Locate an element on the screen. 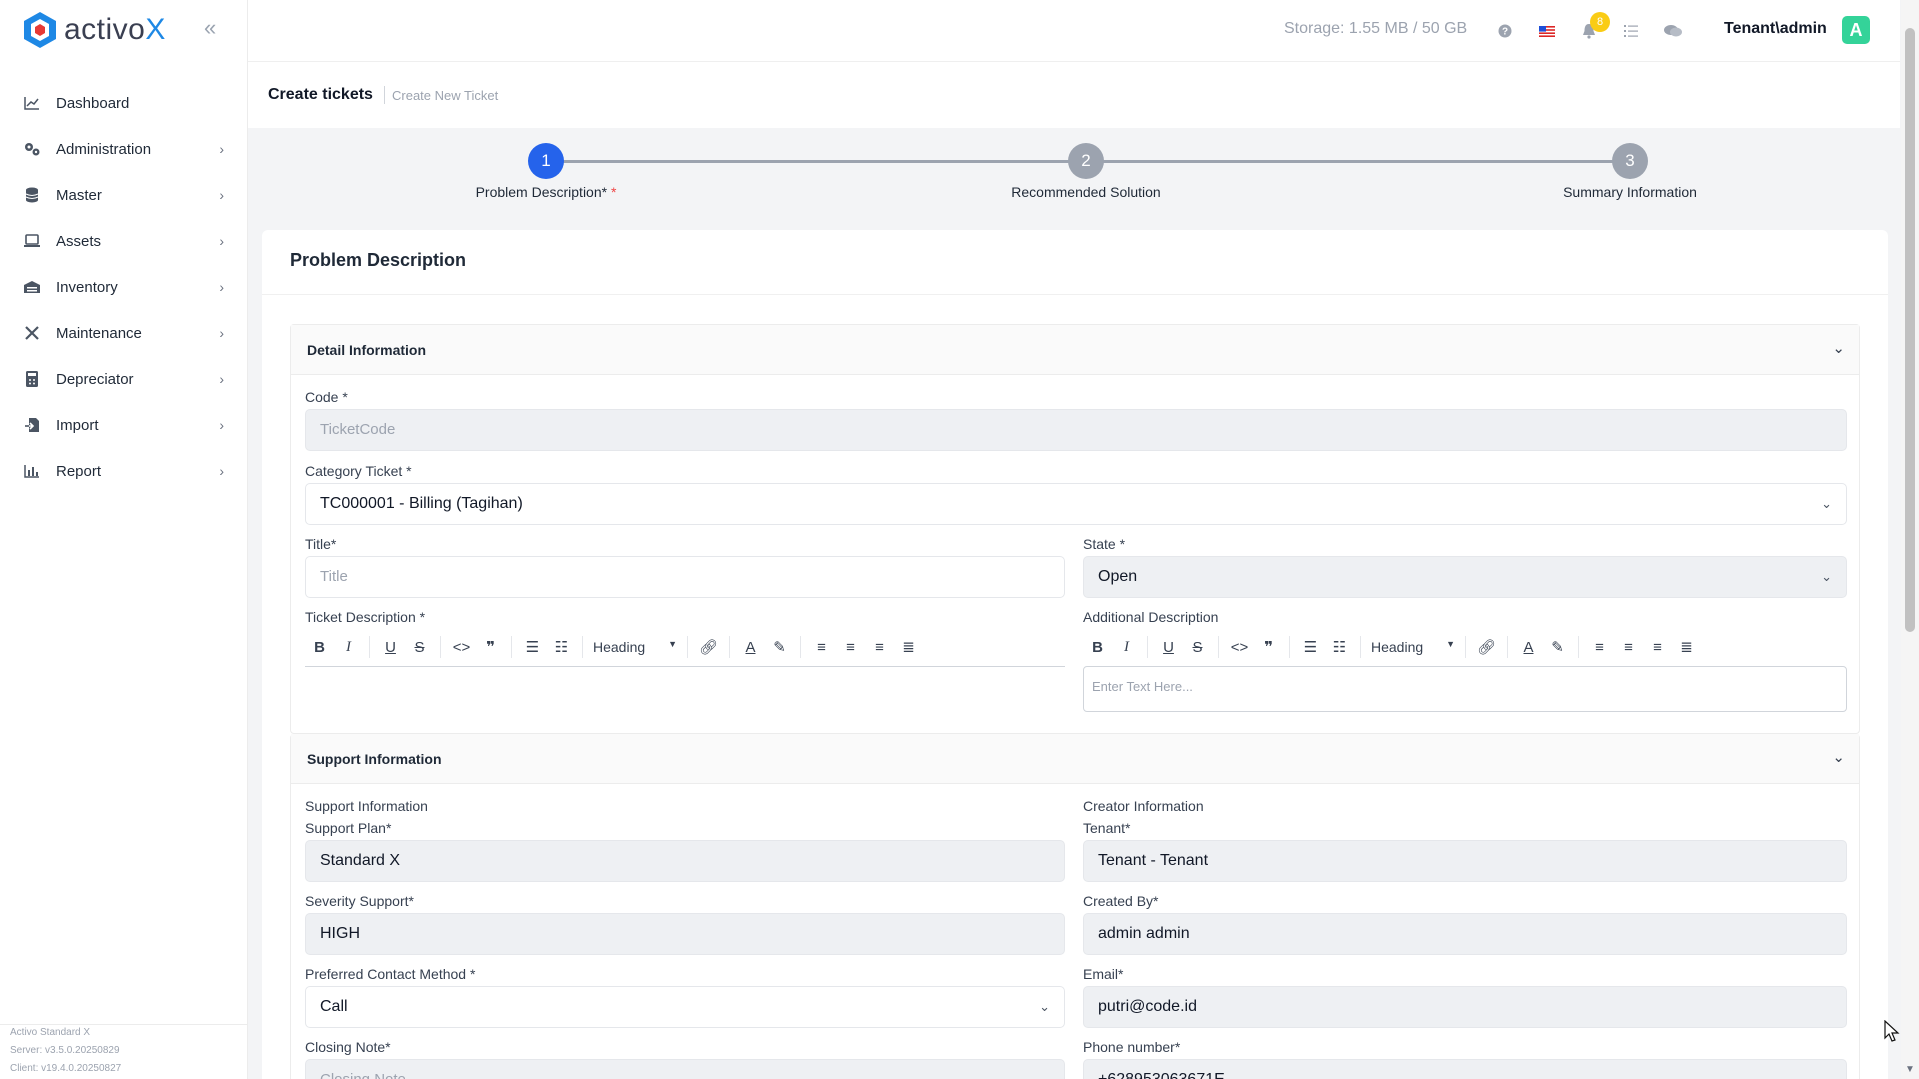 This screenshot has height=1079, width=1919. contact-method-select: Call ⌄ is located at coordinates (685, 1007).